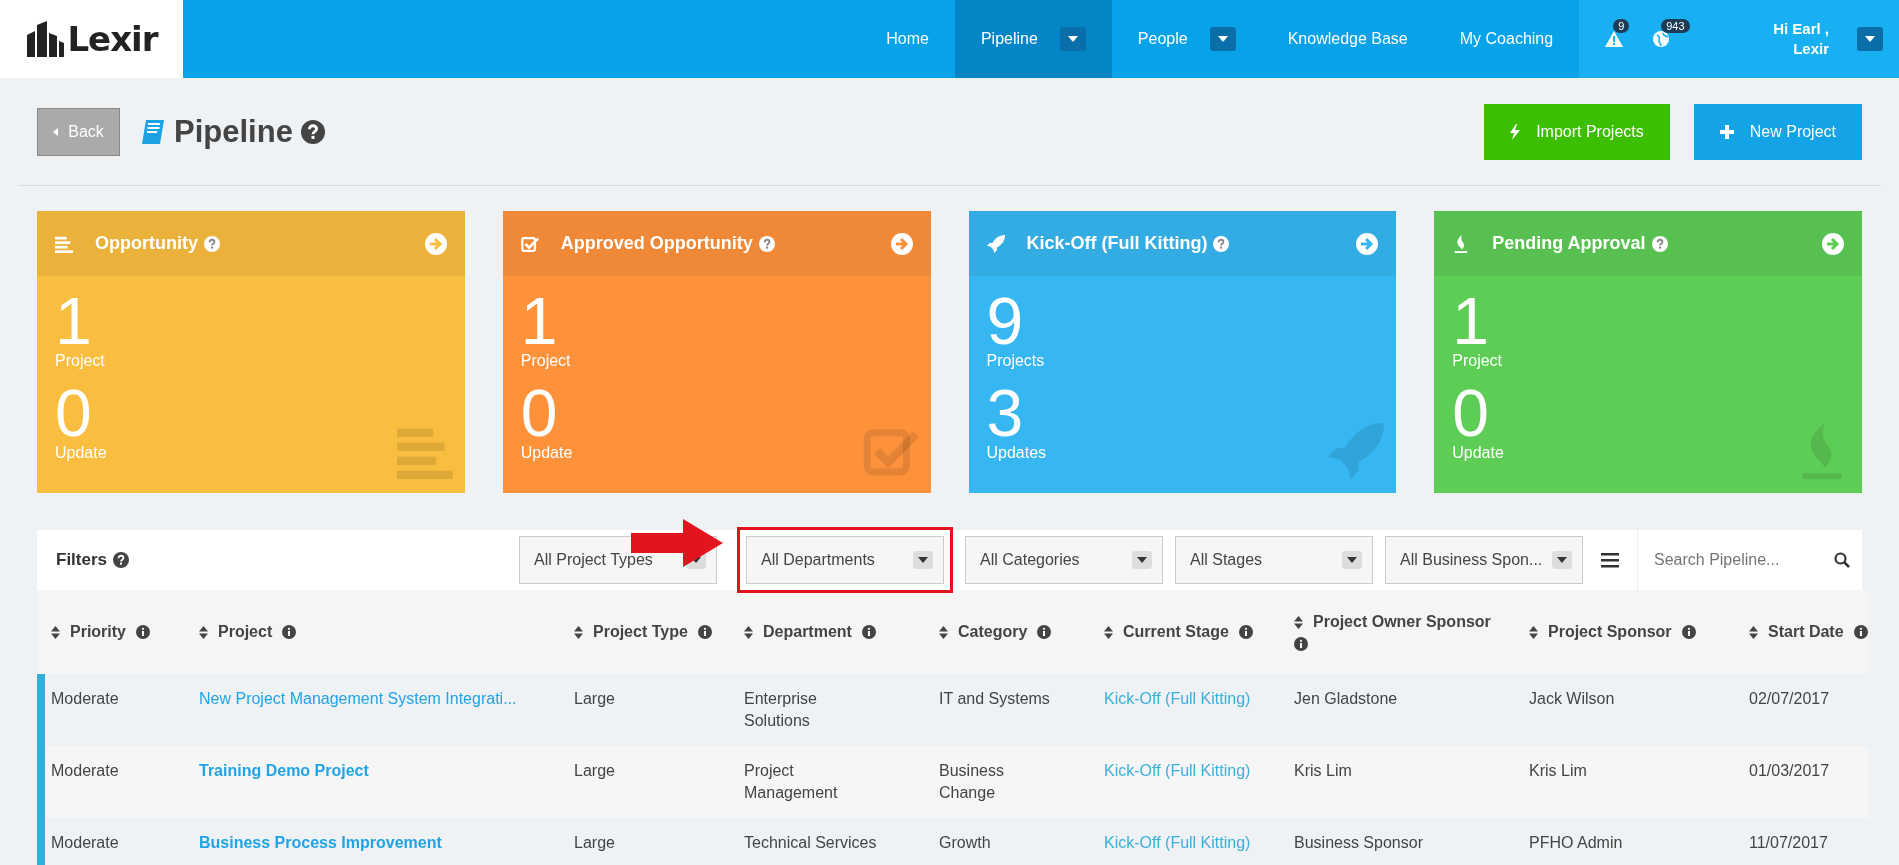 Image resolution: width=1899 pixels, height=865 pixels. I want to click on nav-tab: Home, so click(907, 39).